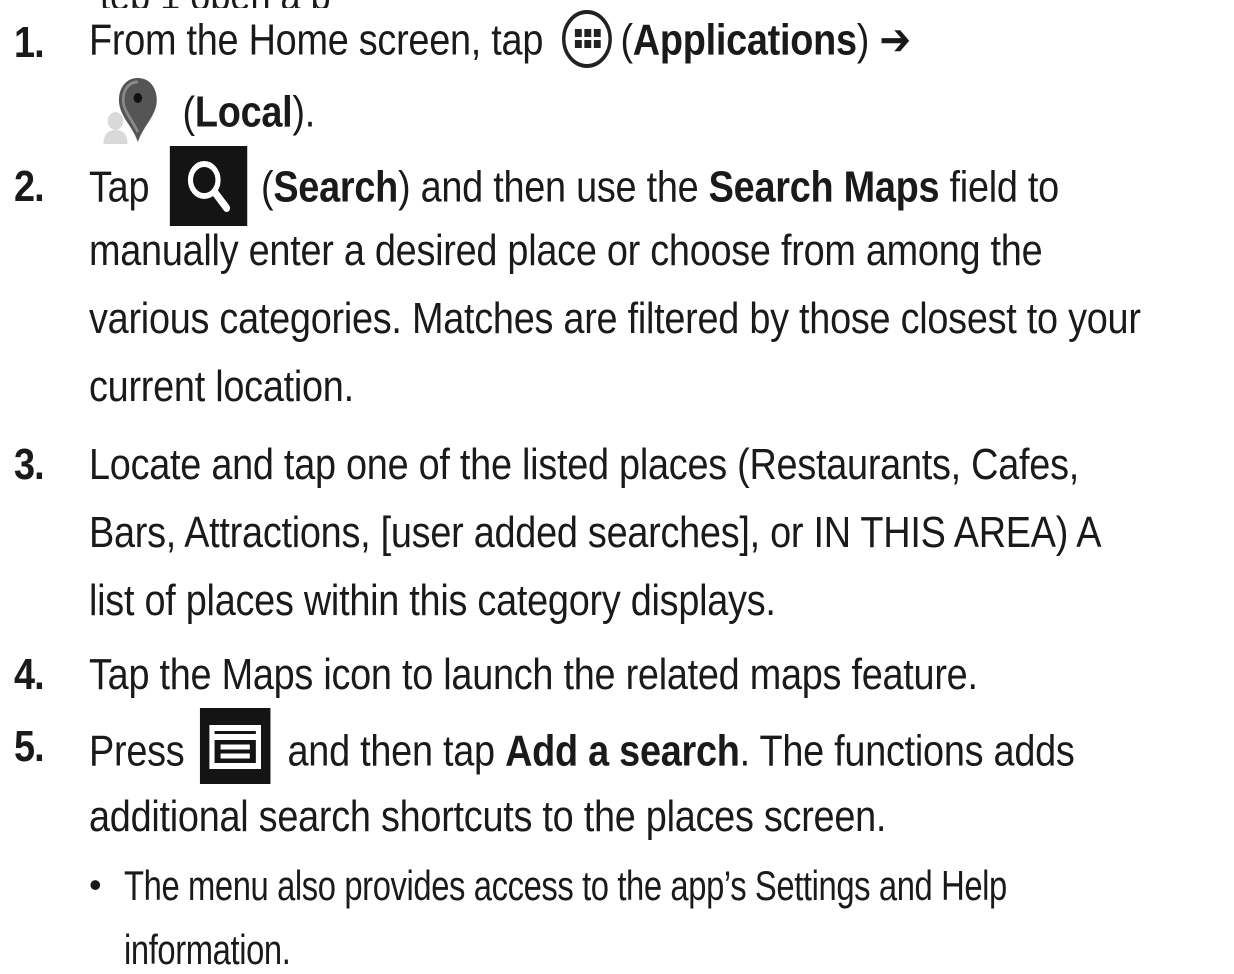 This screenshot has width=1234, height=974. What do you see at coordinates (391, 751) in the screenshot?
I see `step-5-mid: and then tap` at bounding box center [391, 751].